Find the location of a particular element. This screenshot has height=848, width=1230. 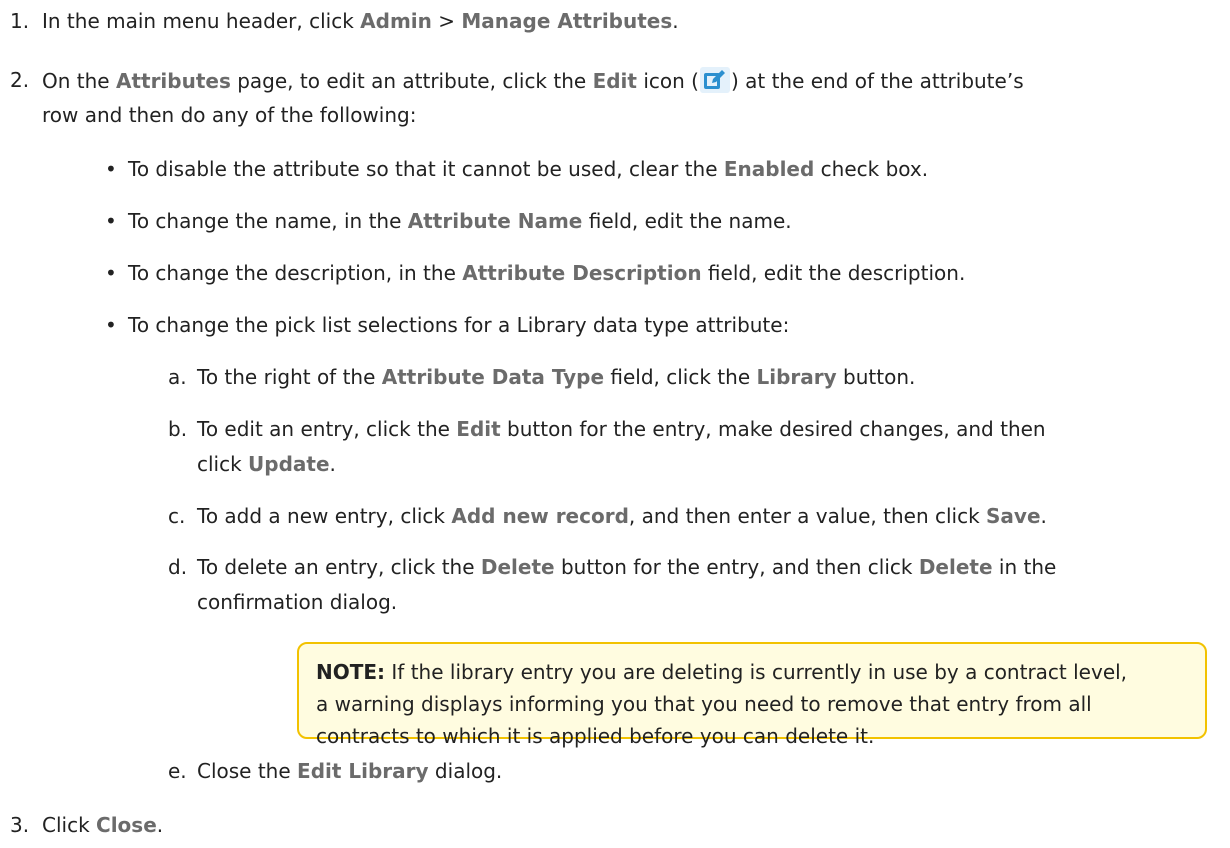

ui-term-library: Library is located at coordinates (796, 377).